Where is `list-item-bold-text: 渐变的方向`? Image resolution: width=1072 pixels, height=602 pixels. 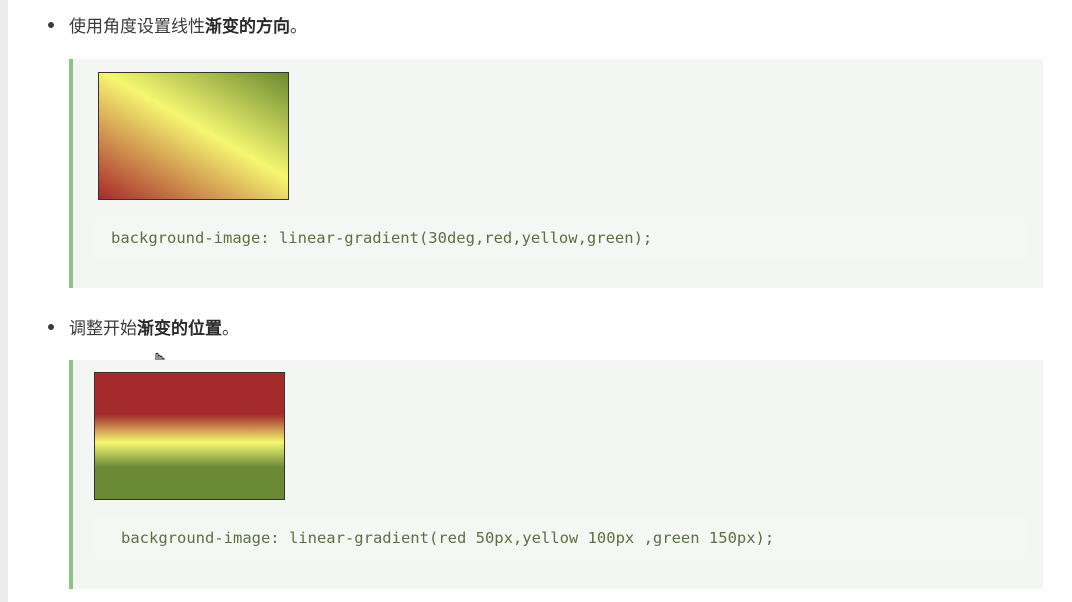
list-item-bold-text: 渐变的方向 is located at coordinates (247, 27).